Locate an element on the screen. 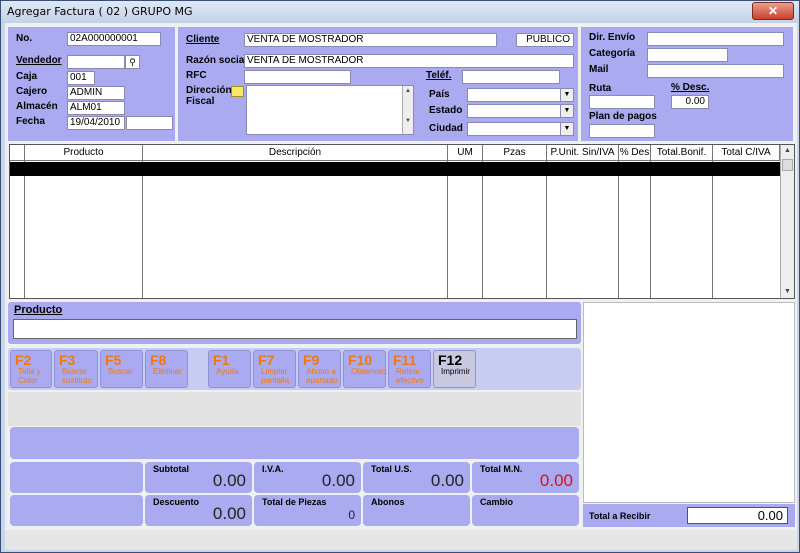 Image resolution: width=800 pixels, height=553 pixels. no-label: No. is located at coordinates (24, 38).